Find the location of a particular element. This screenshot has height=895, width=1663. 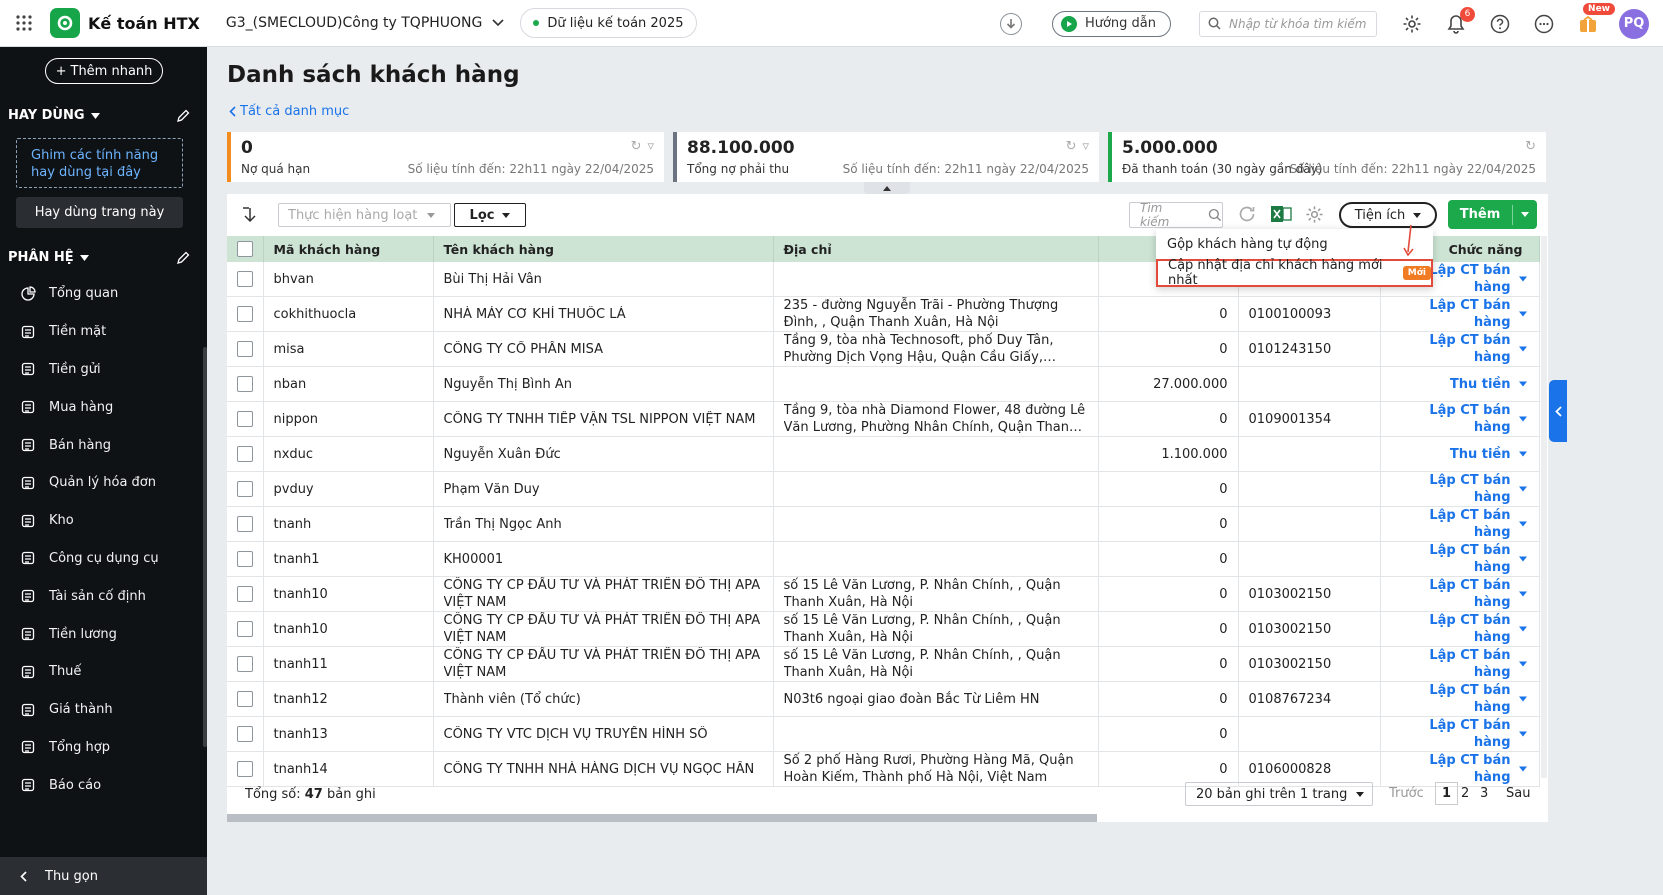

dataset-pill: Dữ liệu kế toán 2025 is located at coordinates (608, 23).